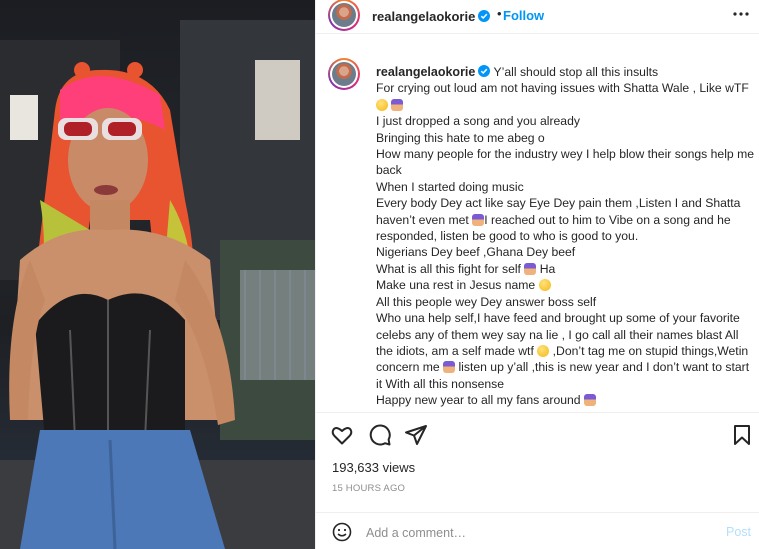  Describe the element at coordinates (342, 435) in the screenshot. I see `heart-icon` at that location.